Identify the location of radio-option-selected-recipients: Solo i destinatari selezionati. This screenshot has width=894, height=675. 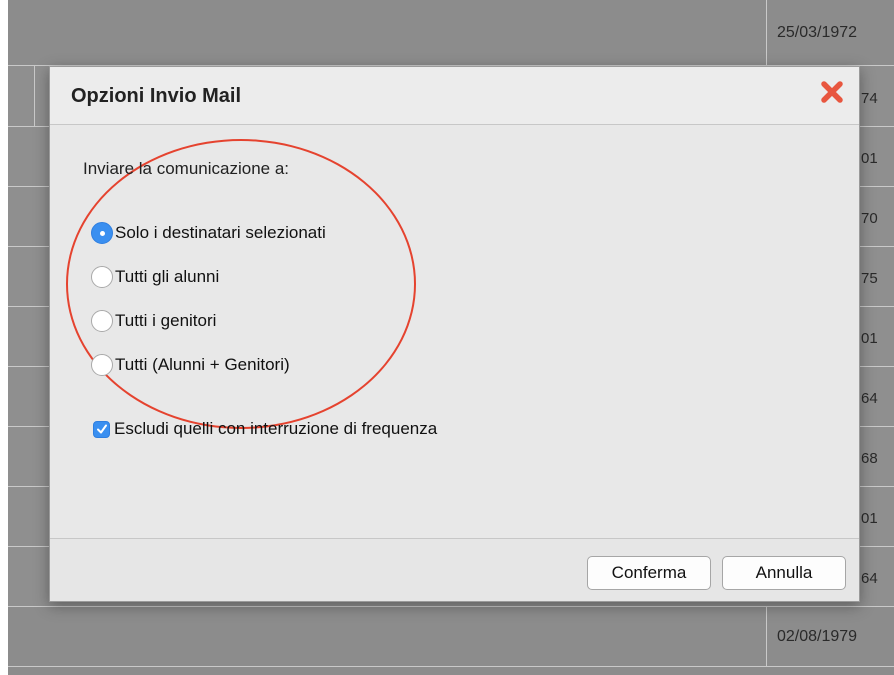
(208, 233).